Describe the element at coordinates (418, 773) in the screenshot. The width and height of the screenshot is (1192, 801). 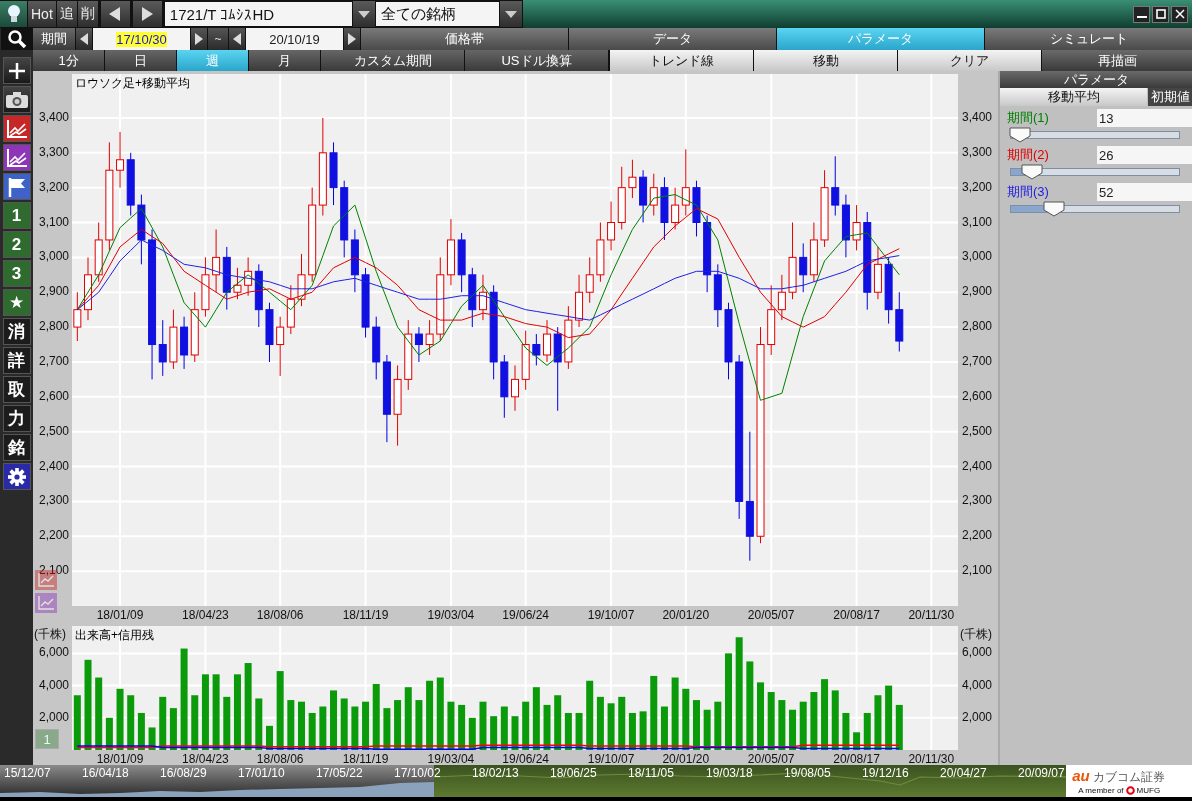
I see `timeline-label: 17/10/02` at that location.